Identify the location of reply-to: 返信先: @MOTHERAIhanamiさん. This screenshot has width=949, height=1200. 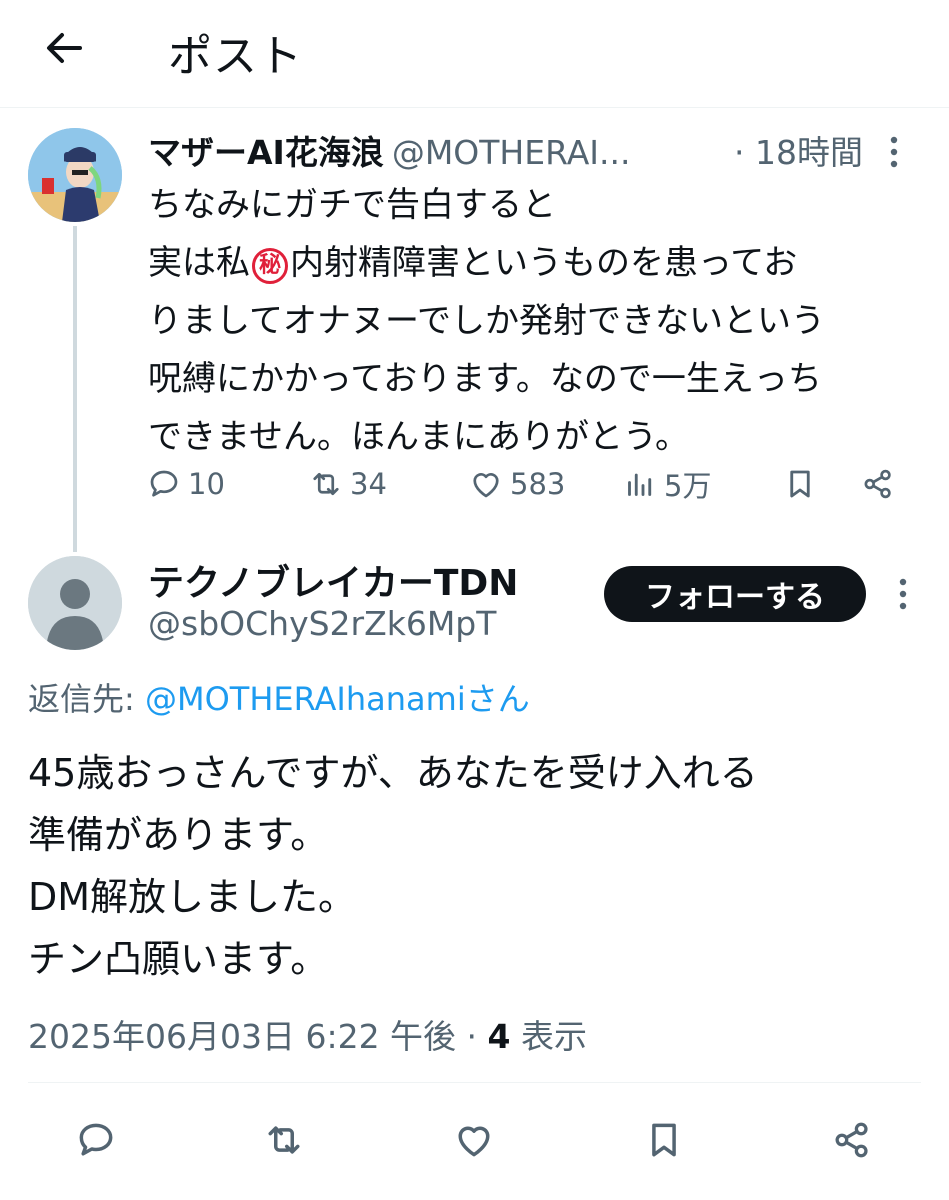
(279, 697).